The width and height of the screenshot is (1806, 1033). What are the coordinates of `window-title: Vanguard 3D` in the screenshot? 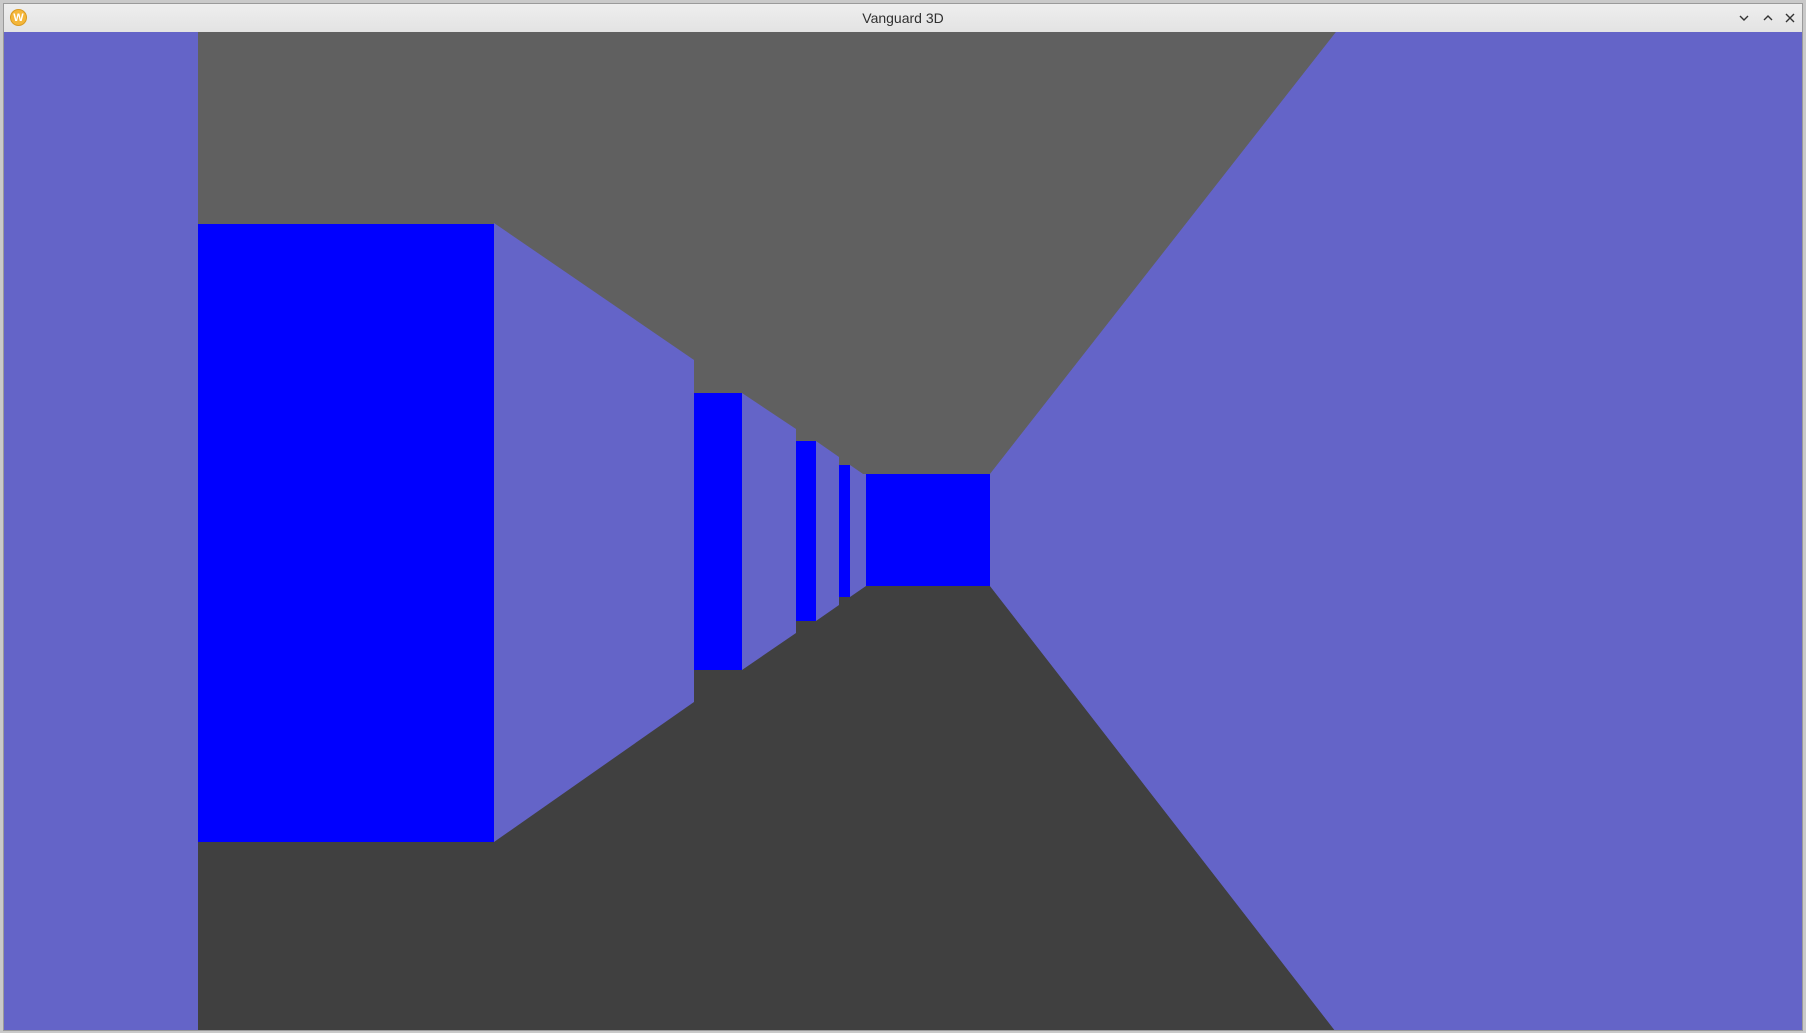 It's located at (903, 18).